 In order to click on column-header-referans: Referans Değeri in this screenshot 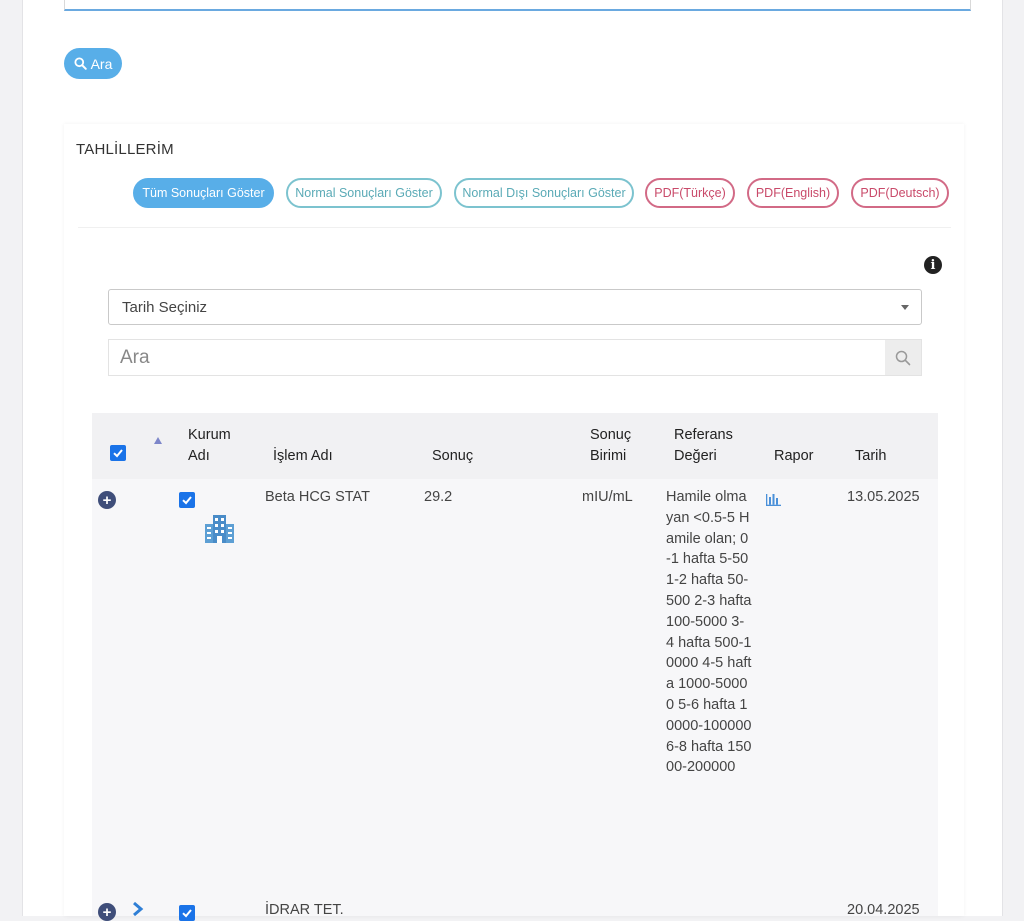, I will do `click(709, 446)`.